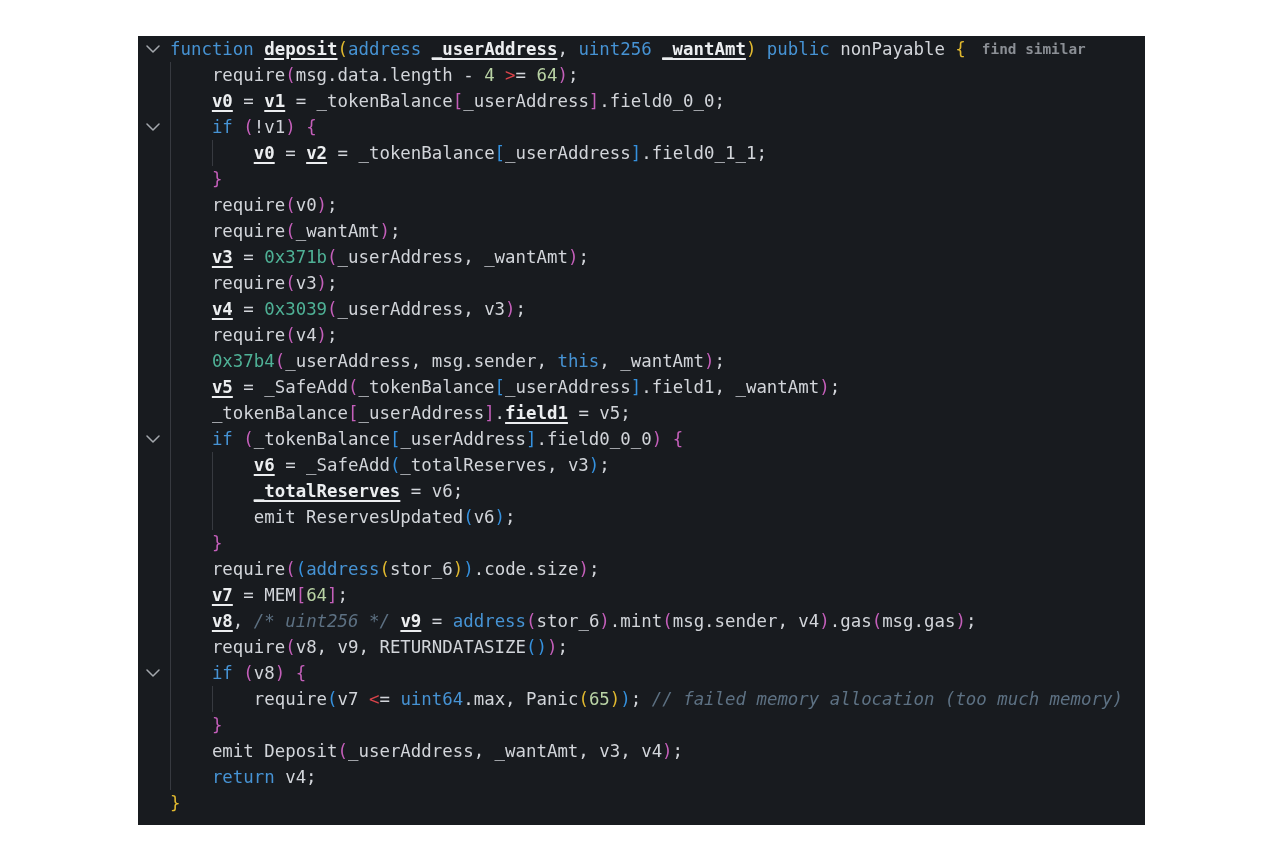 The width and height of the screenshot is (1280, 858). I want to click on code-line: require(msg.data.length - 4 >= 64);, so click(395, 75).